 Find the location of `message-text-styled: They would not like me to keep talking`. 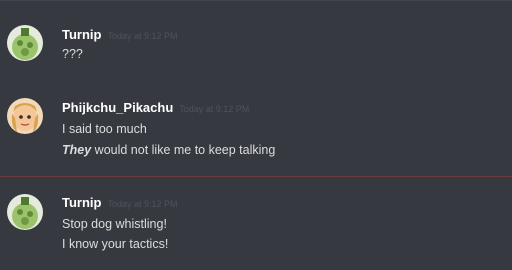

message-text-styled: They would not like me to keep talking is located at coordinates (168, 150).